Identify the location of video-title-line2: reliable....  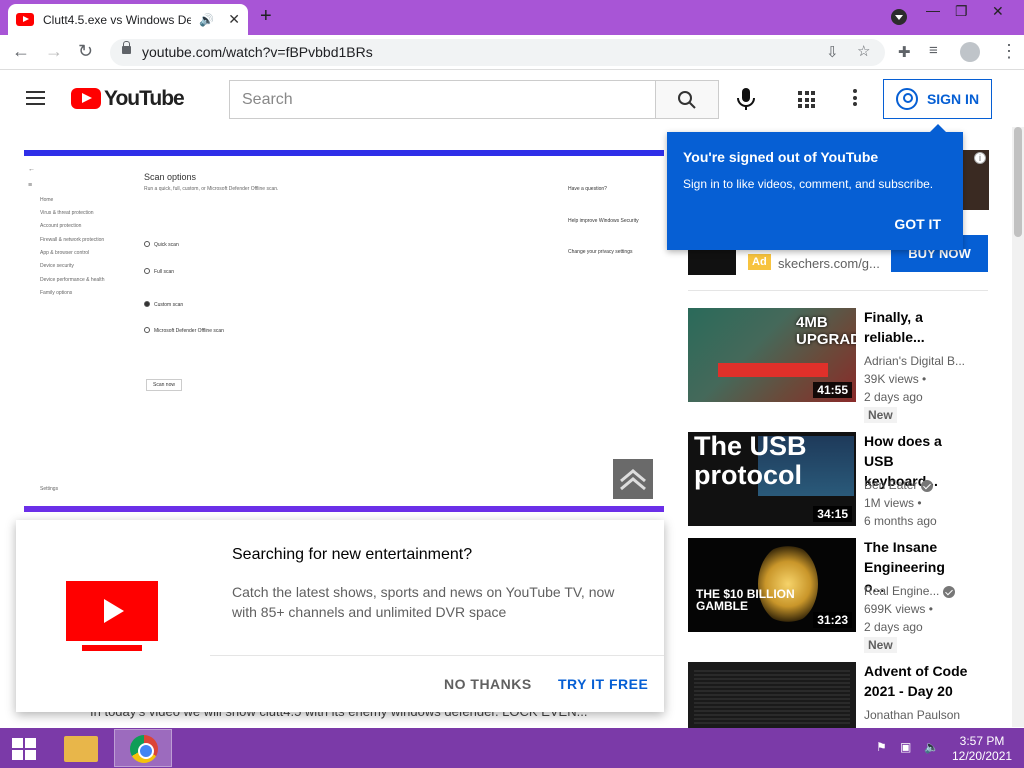
(916, 337).